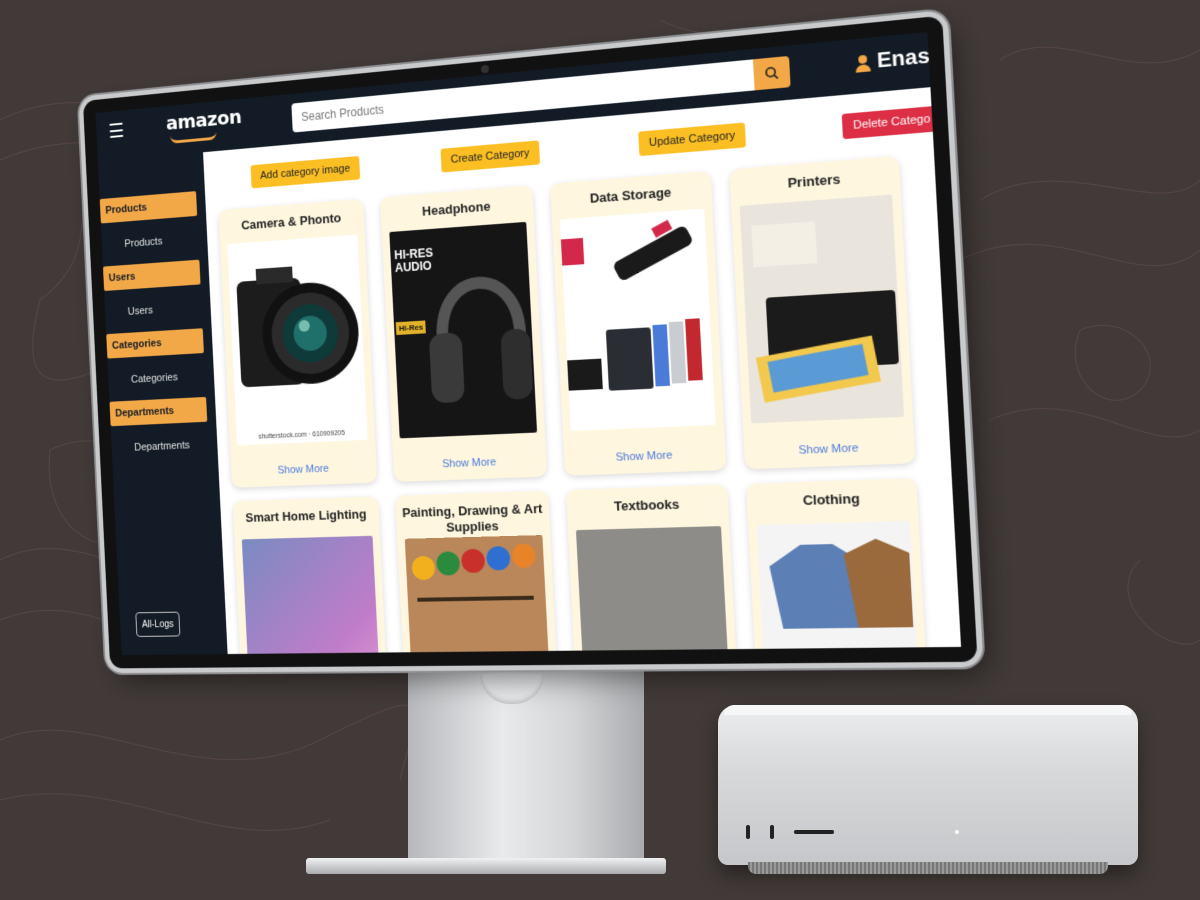 This screenshot has width=1200, height=900. I want to click on search-icon, so click(772, 73).